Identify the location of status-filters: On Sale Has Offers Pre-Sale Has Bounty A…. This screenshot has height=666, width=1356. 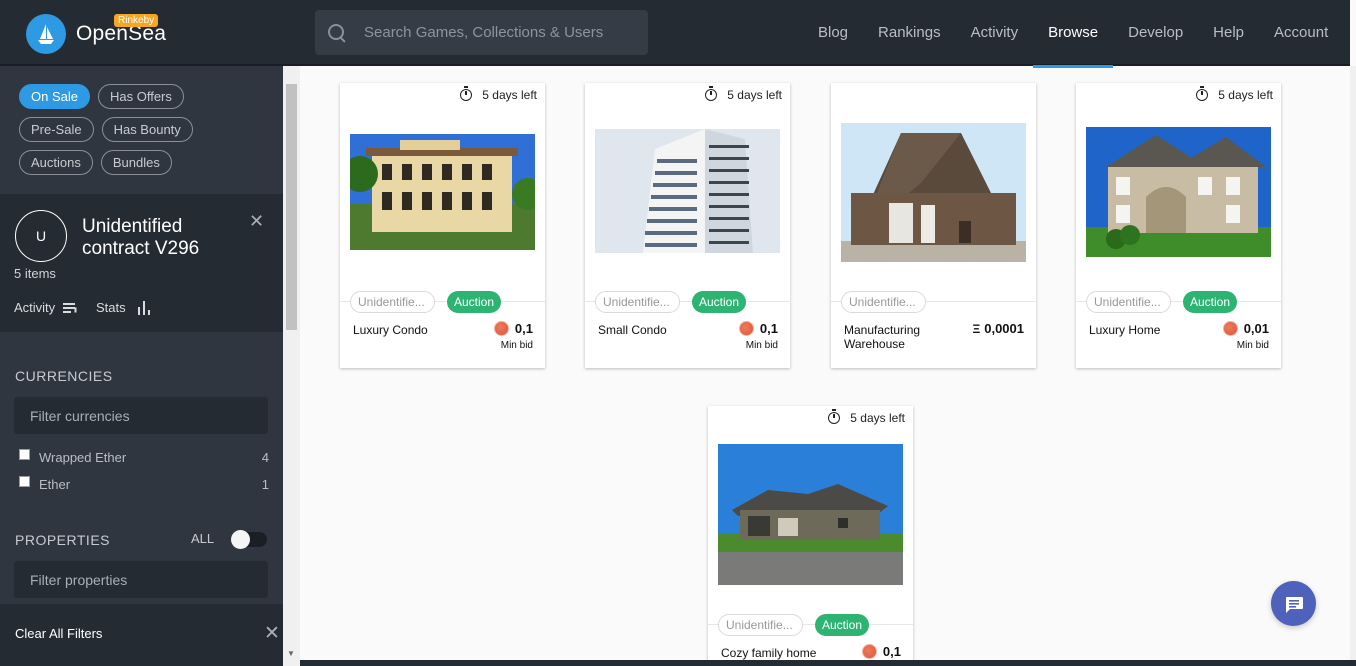
(135, 124).